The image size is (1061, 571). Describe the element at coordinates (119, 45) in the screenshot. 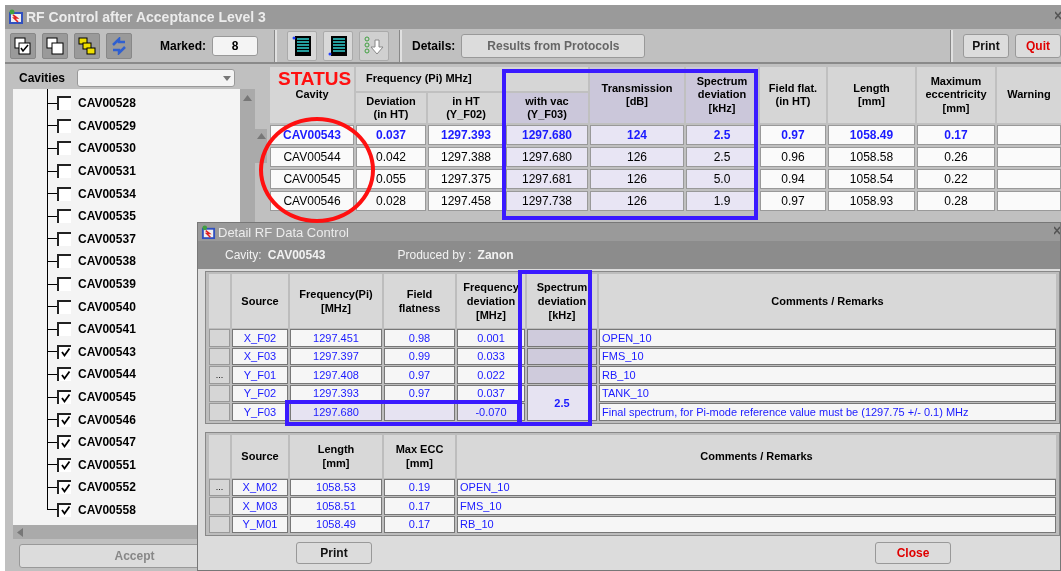

I see `swap-arrows-icon` at that location.